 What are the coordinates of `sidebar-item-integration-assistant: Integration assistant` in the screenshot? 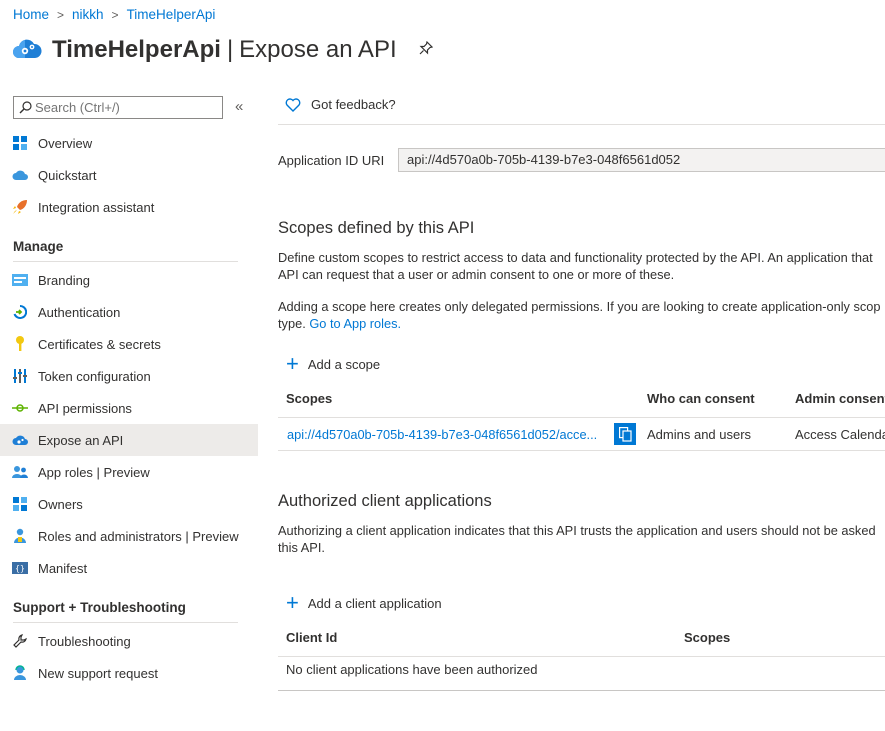 It's located at (129, 207).